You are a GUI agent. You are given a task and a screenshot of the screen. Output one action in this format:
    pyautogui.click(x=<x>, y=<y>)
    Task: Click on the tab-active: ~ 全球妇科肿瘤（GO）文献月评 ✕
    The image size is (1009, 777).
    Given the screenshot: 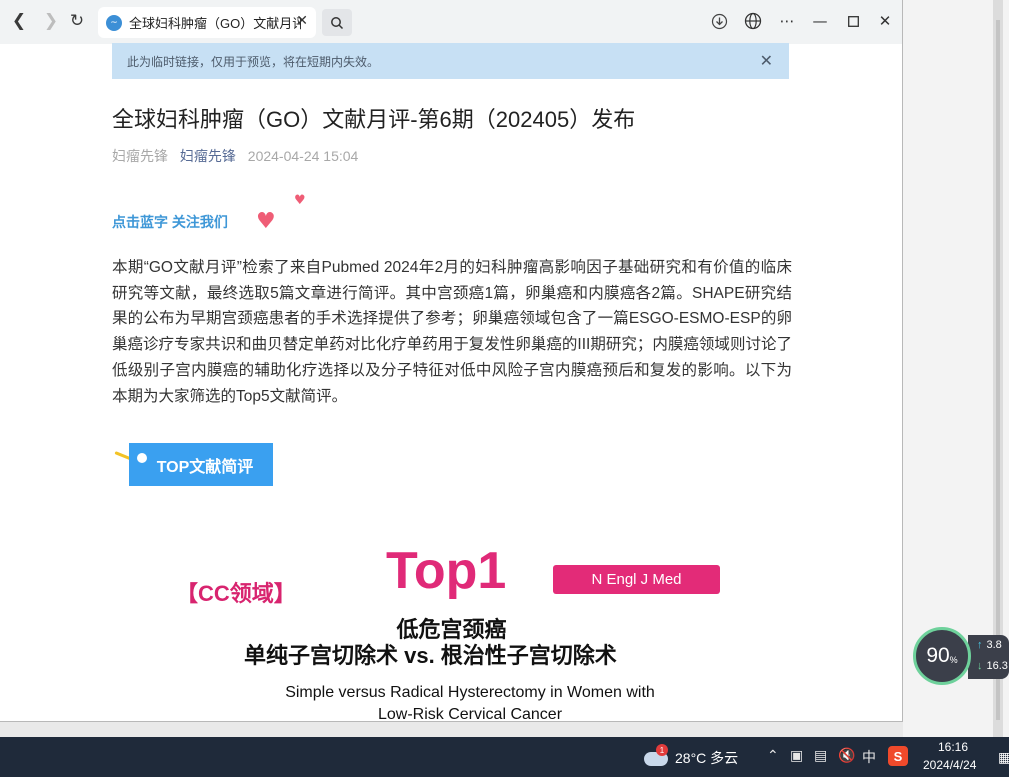 What is the action you would take?
    pyautogui.click(x=207, y=22)
    